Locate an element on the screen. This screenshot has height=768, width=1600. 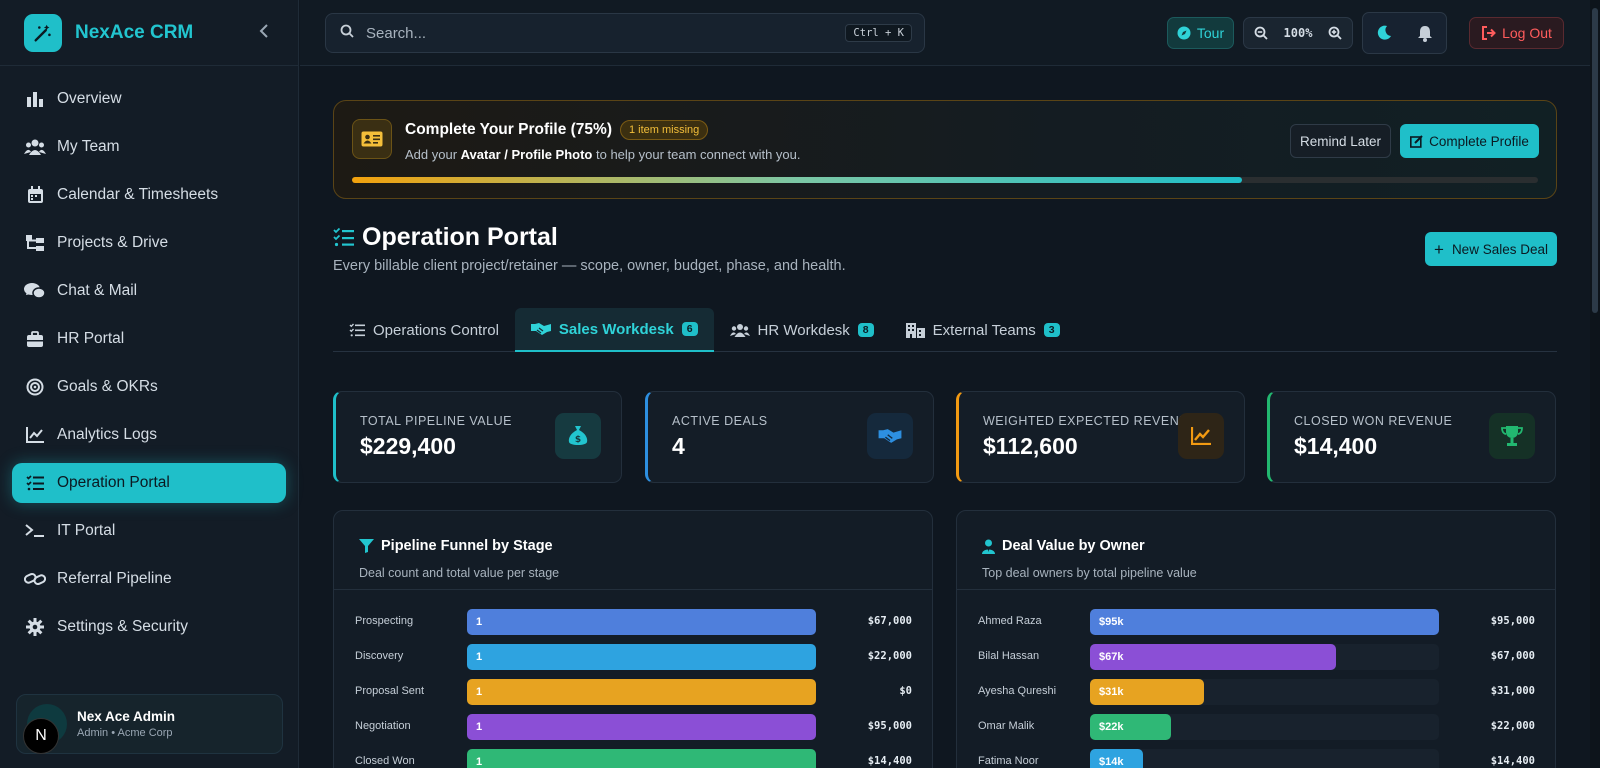
sidebar-item-it-portal: IT Portal is located at coordinates (149, 531).